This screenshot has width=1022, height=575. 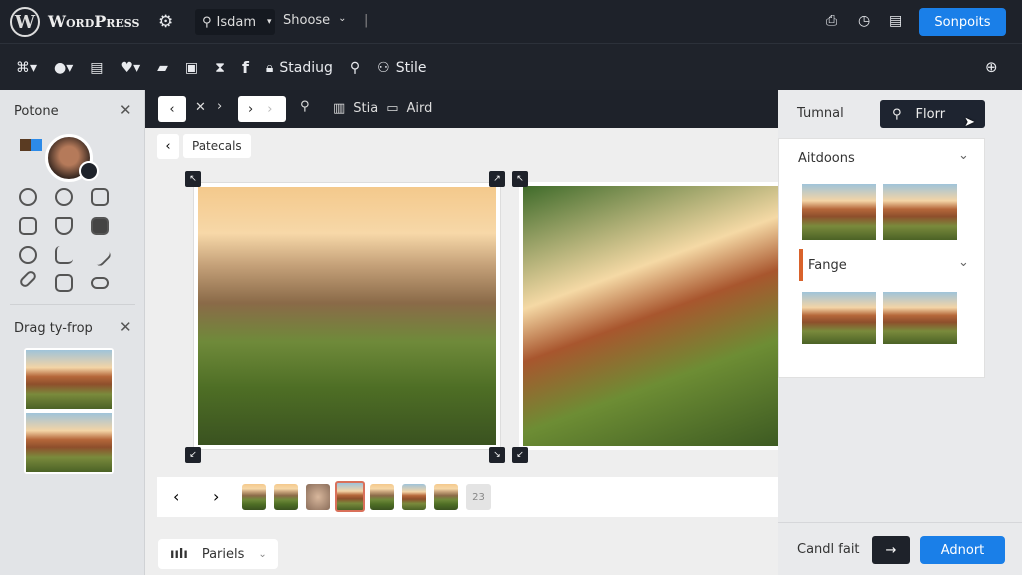 What do you see at coordinates (895, 21) in the screenshot?
I see `document-icon: ▤` at bounding box center [895, 21].